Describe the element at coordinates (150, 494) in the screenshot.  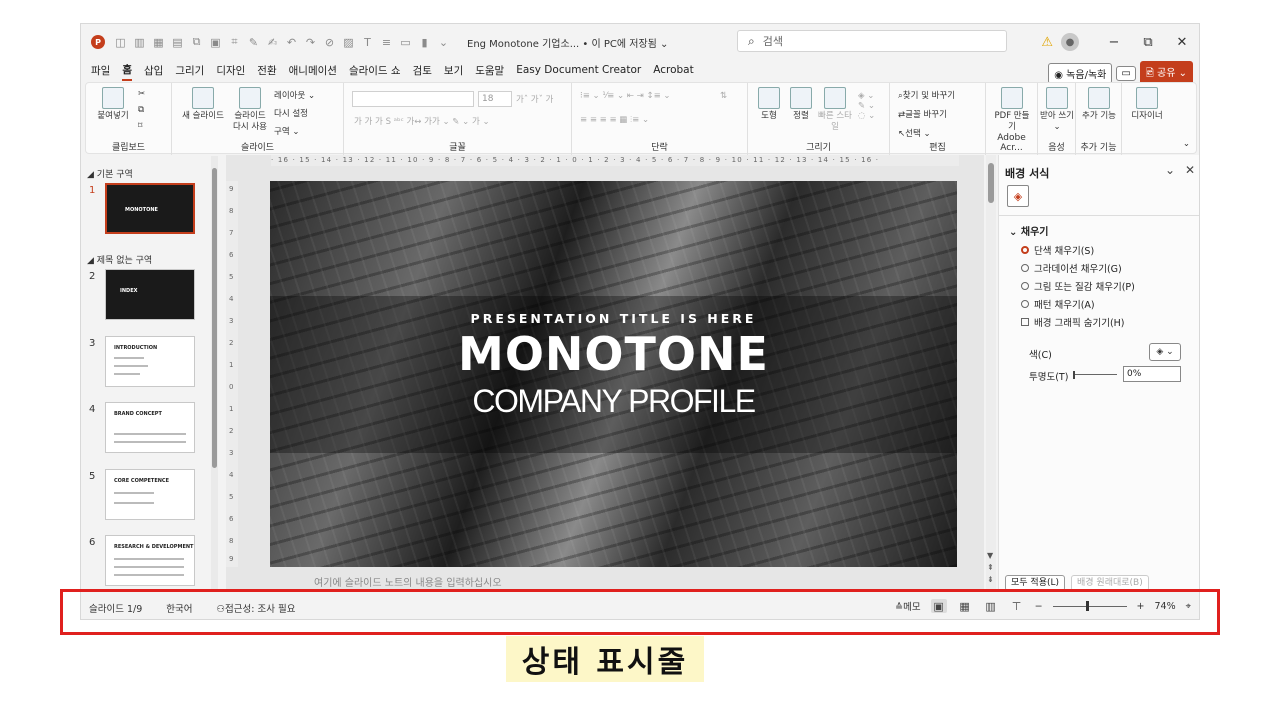
I see `slide-thumbnail: CORE COMPETENCE` at that location.